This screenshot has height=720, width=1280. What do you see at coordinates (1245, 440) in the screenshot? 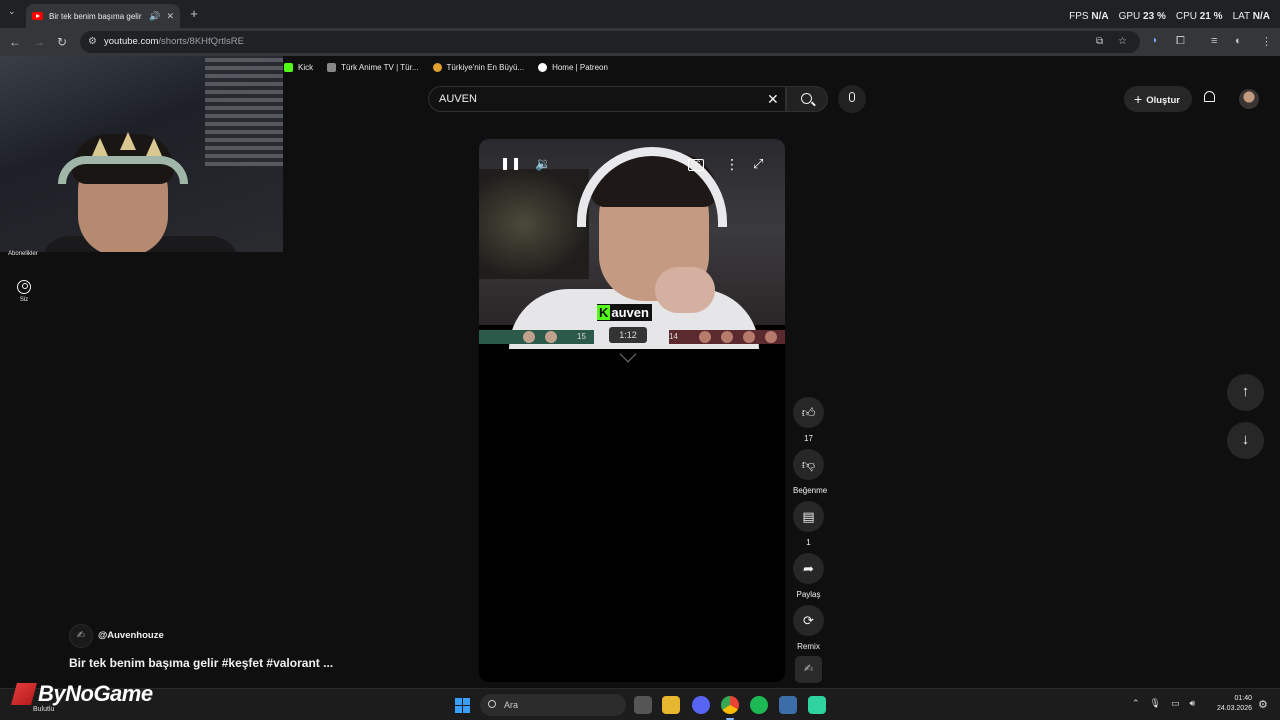
I see `next-short-button: ↓` at bounding box center [1245, 440].